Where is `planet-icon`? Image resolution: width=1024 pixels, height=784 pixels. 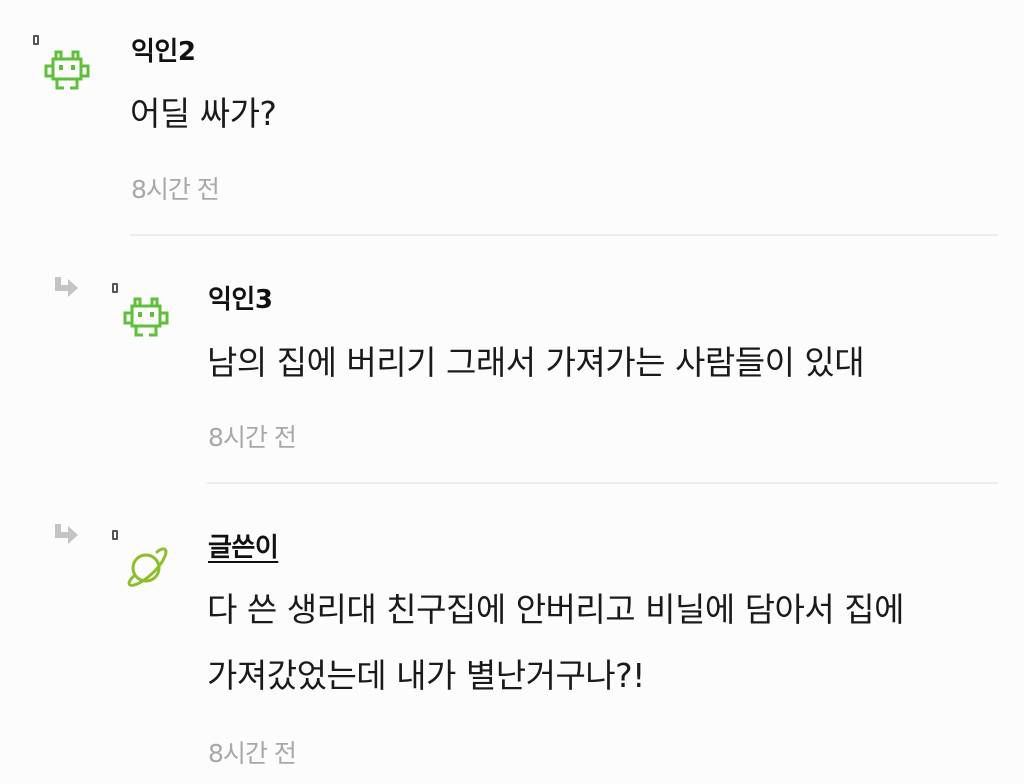 planet-icon is located at coordinates (147, 567).